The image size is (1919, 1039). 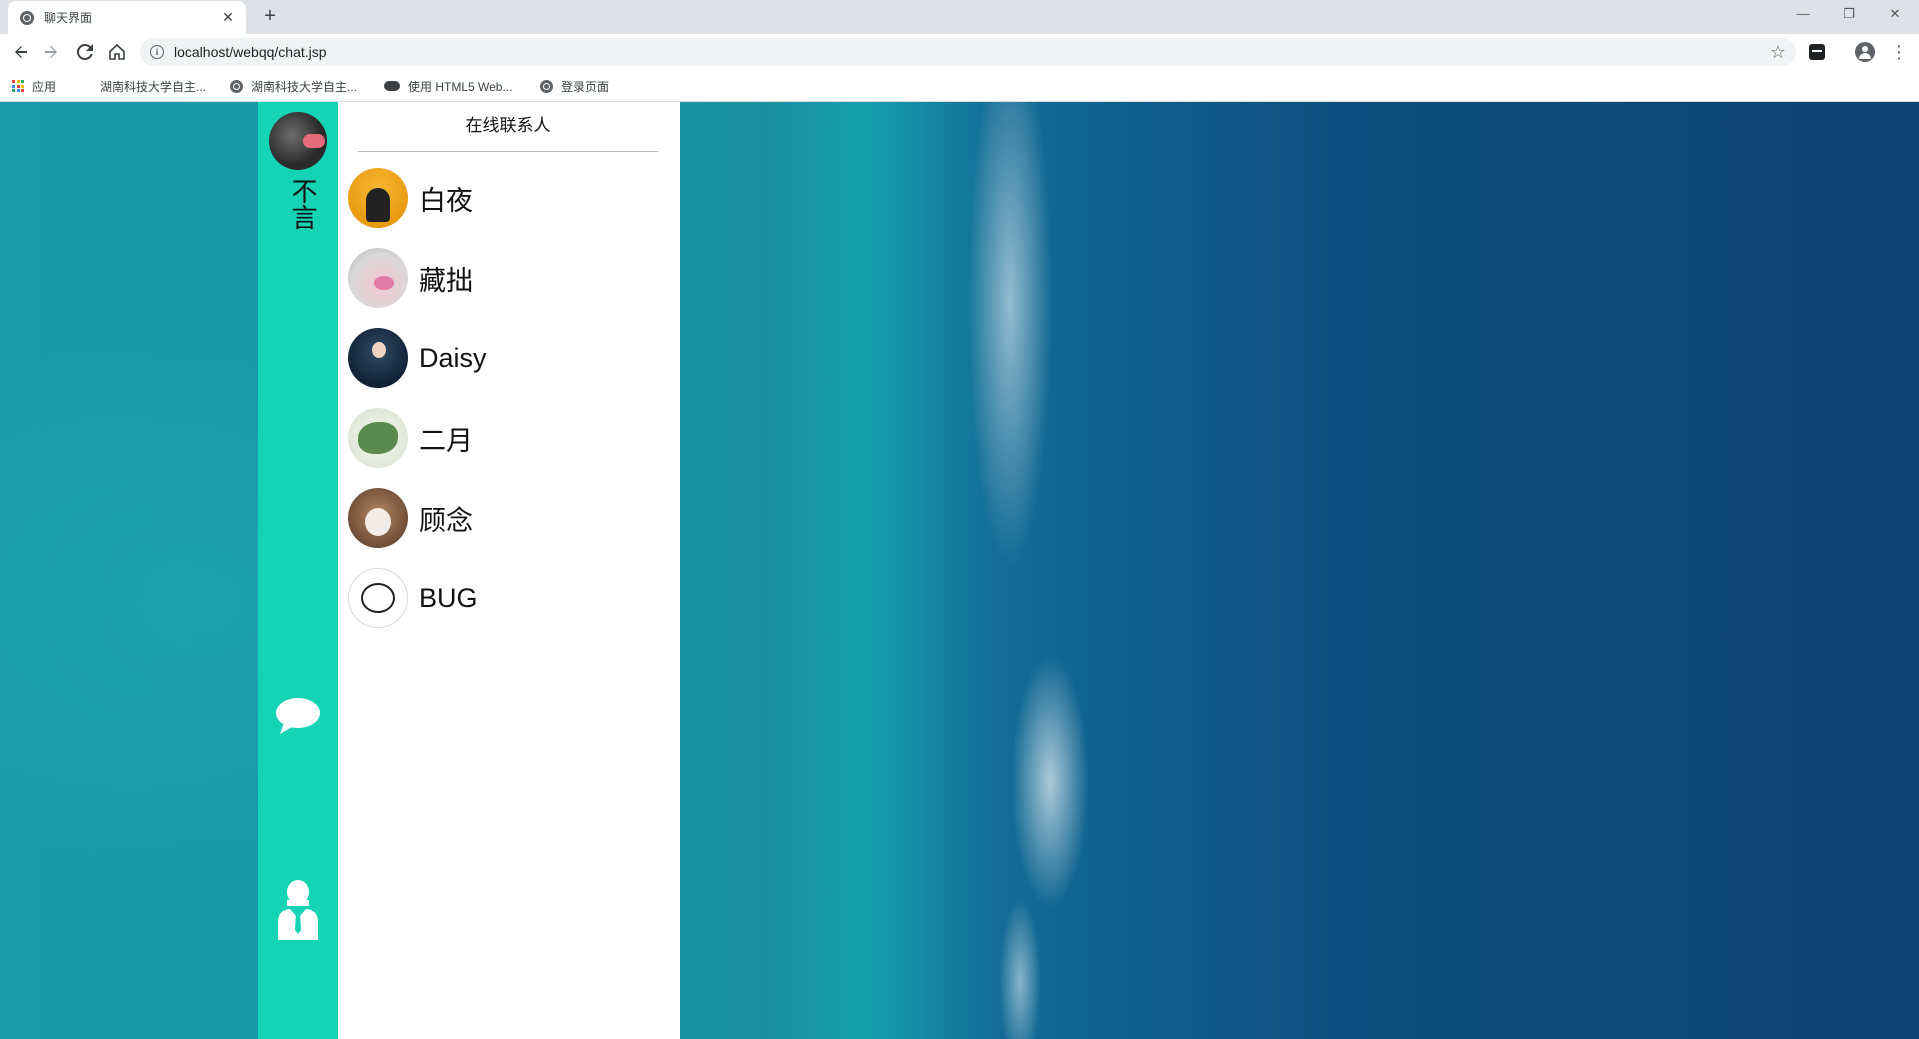 I want to click on contact-item: BUG, so click(x=508, y=598).